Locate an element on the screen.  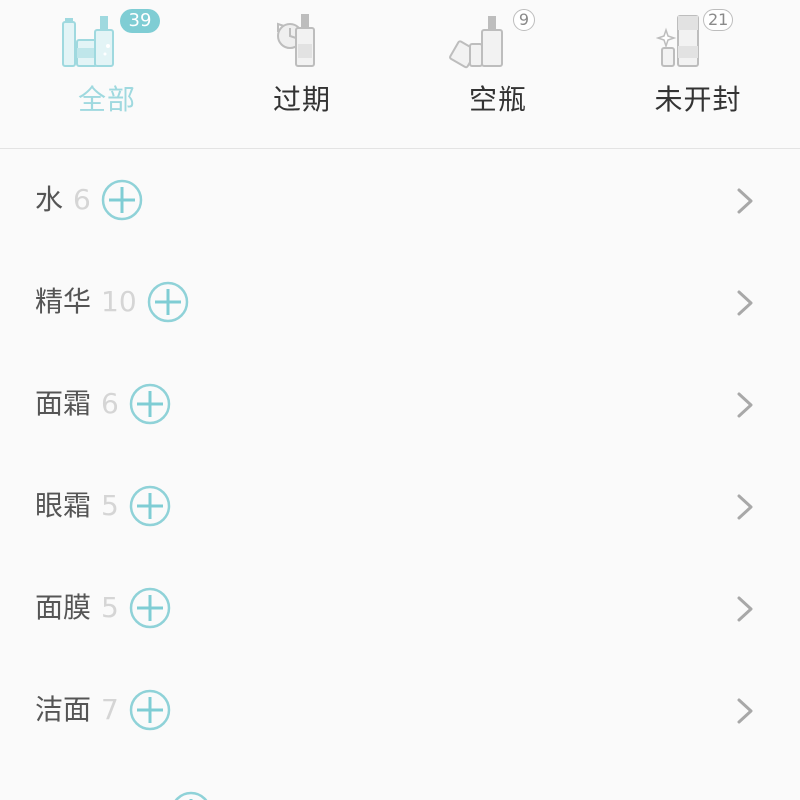
category-count: 7 is located at coordinates (110, 709).